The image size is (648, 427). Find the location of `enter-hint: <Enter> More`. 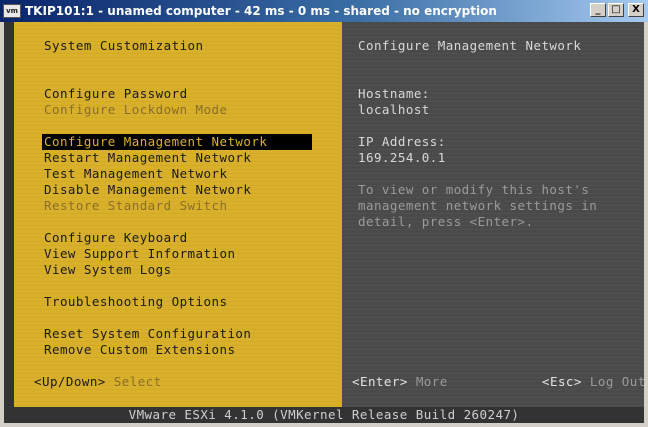

enter-hint: <Enter> More is located at coordinates (400, 382).